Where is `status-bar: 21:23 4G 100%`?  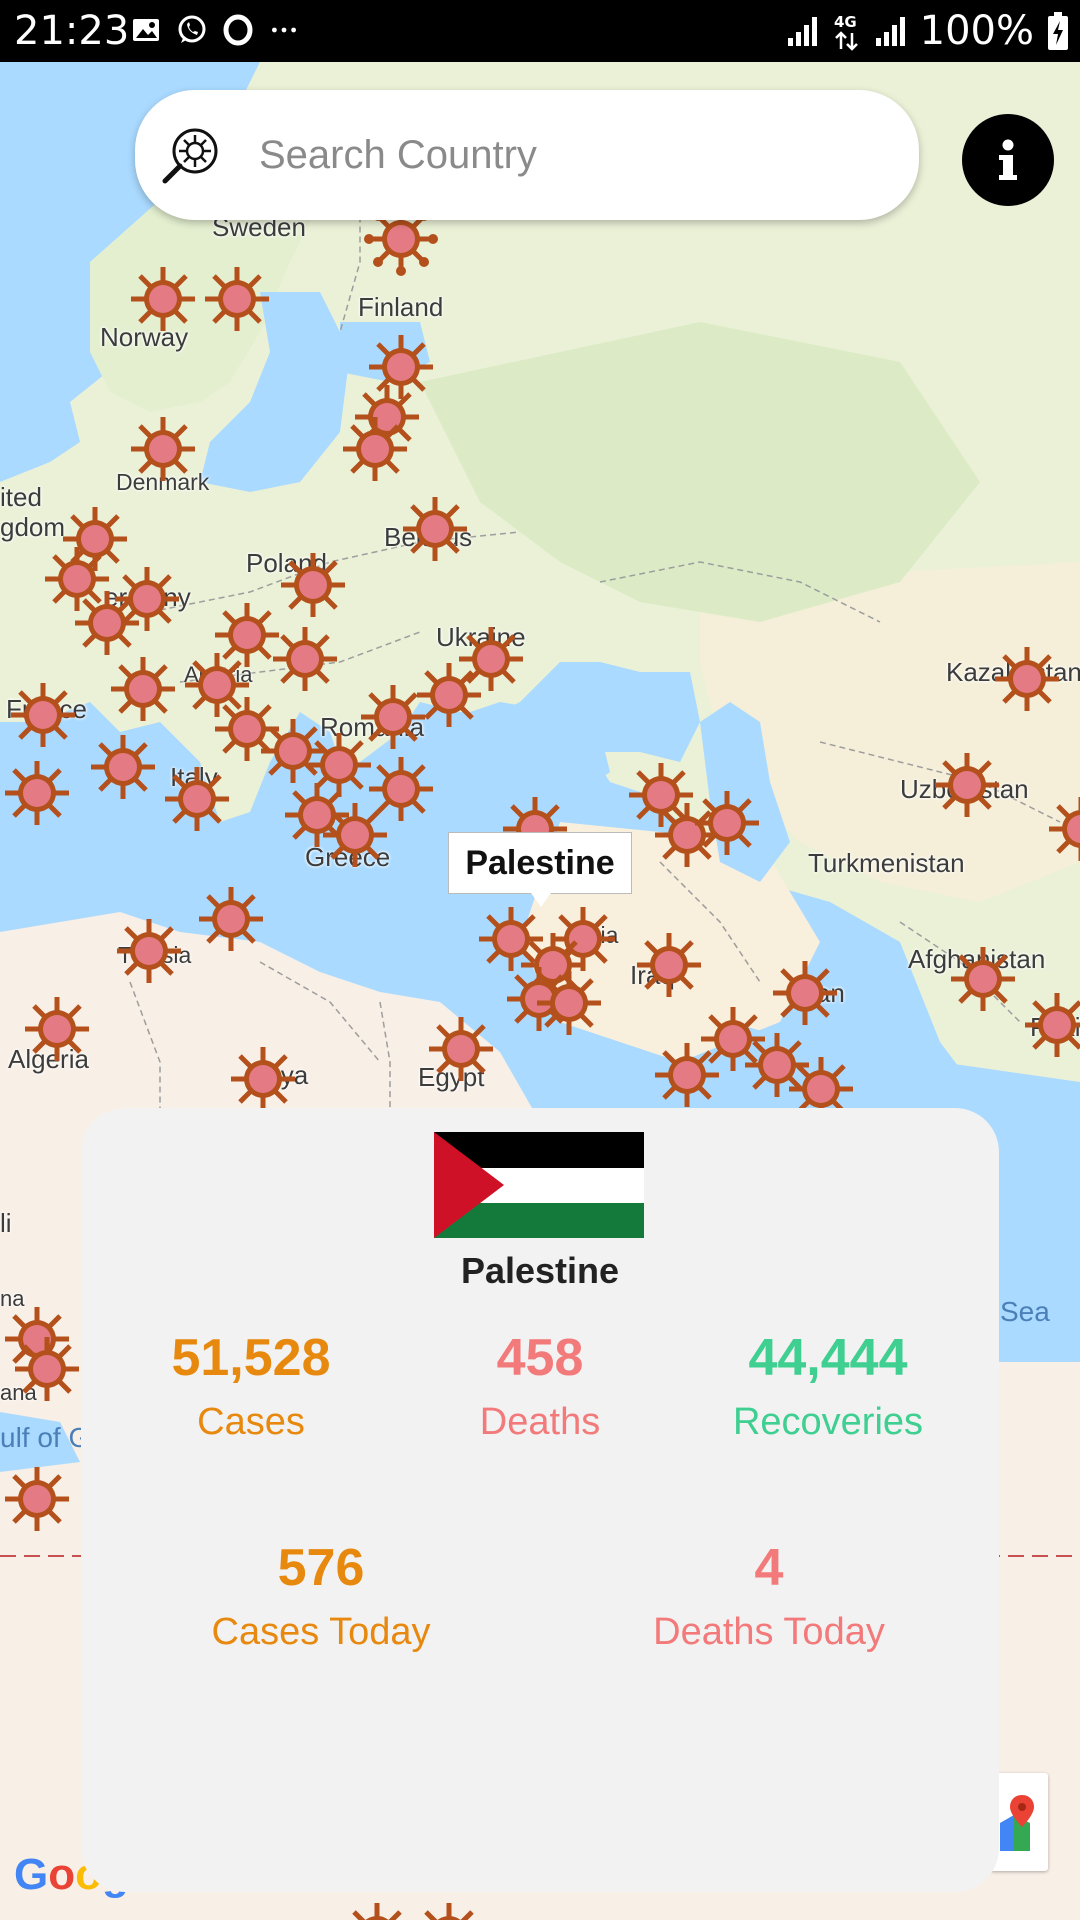
status-bar: 21:23 4G 100% is located at coordinates (540, 31).